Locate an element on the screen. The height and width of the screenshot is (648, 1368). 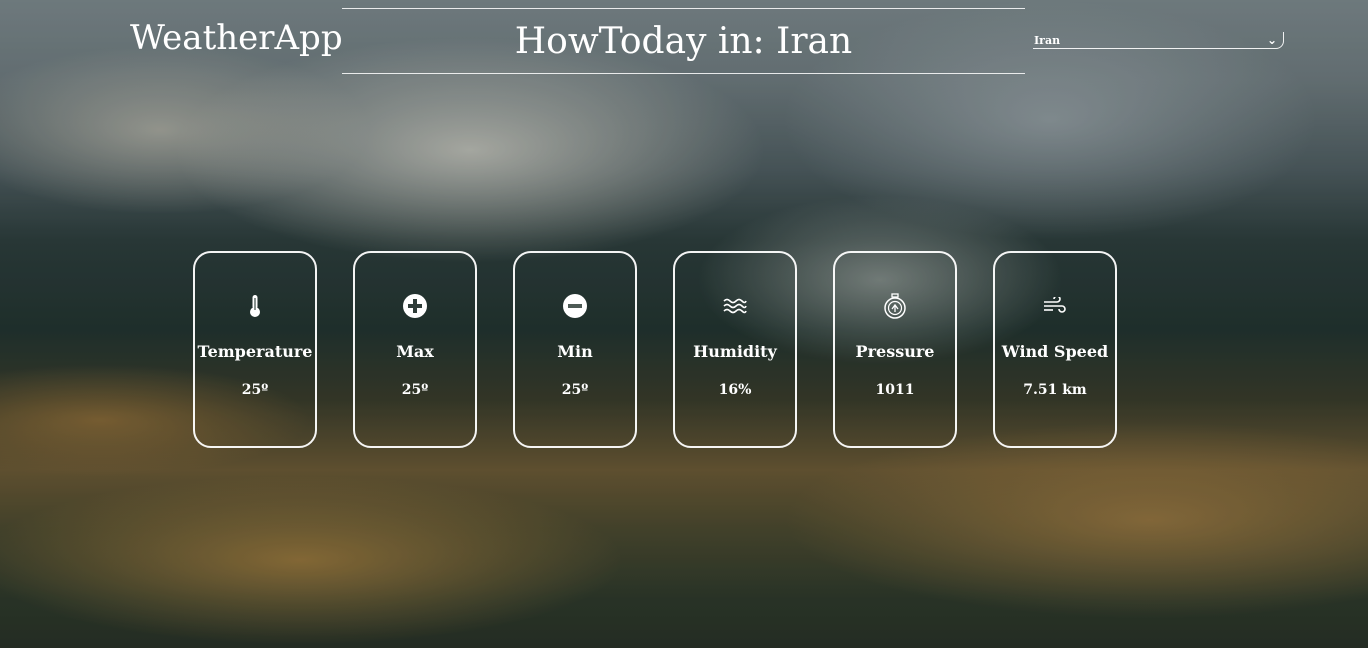
page-title-banner: HowToday in: Iran is located at coordinates (683, 41).